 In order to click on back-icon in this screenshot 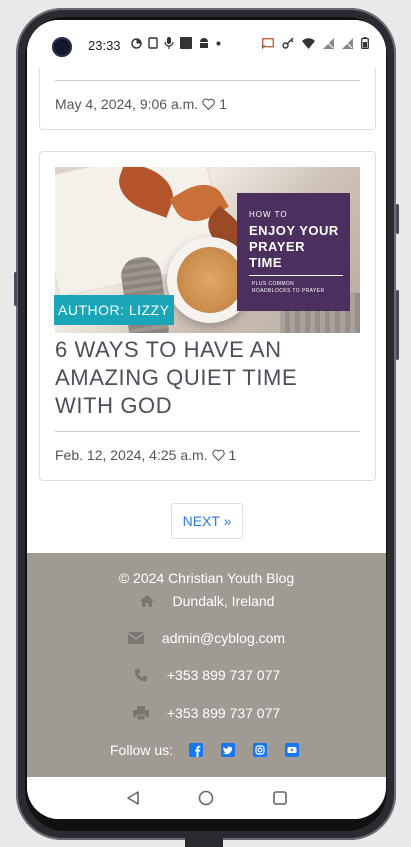, I will do `click(133, 798)`.